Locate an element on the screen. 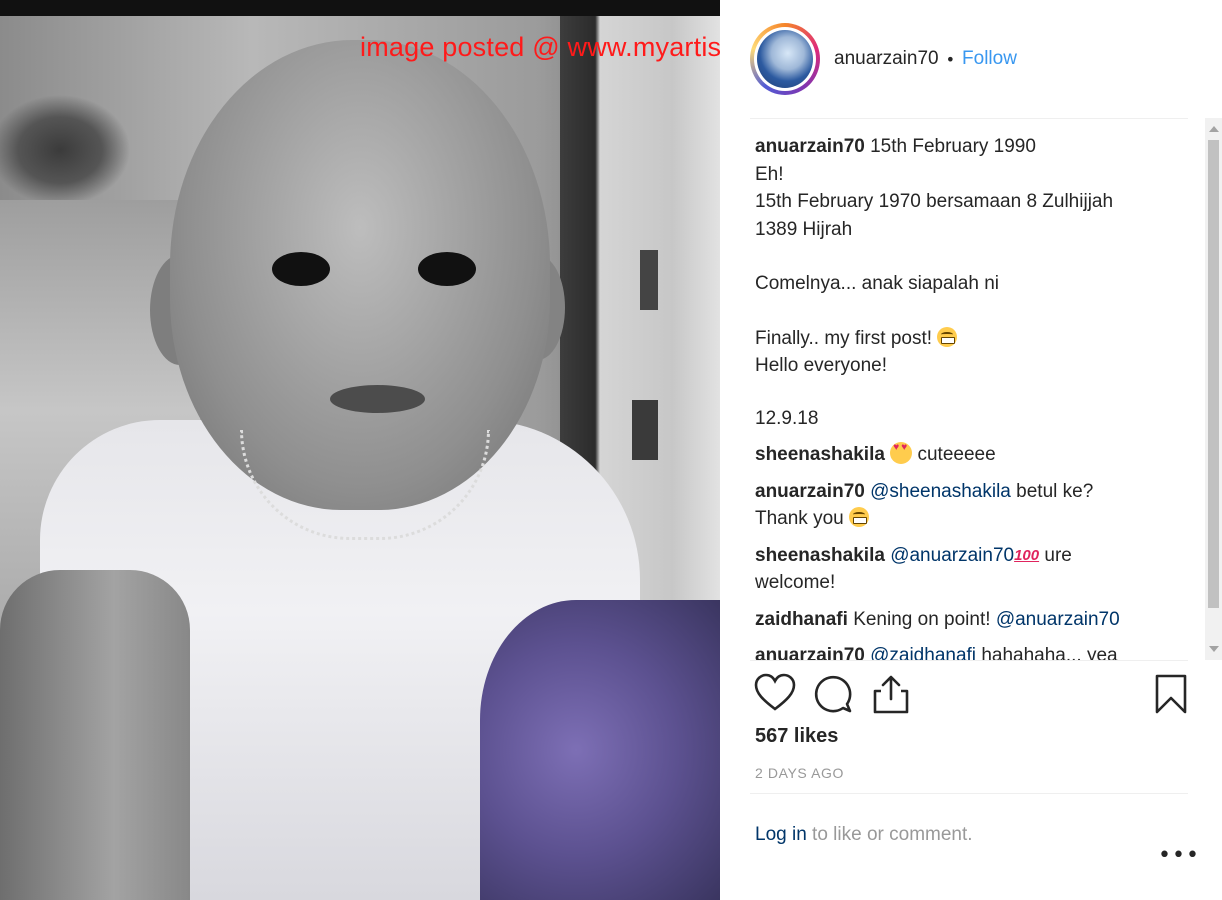 This screenshot has width=1222, height=900. comment-item: sheenashakila cuteeeee is located at coordinates (970, 455).